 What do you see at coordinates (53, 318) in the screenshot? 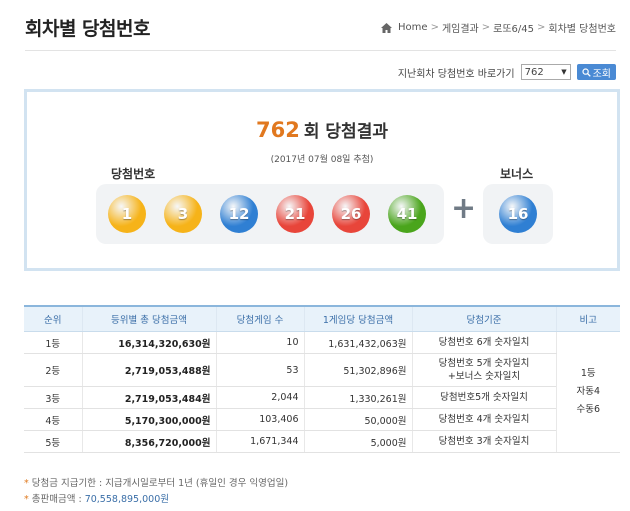
I see `header-rank: 순위` at bounding box center [53, 318].